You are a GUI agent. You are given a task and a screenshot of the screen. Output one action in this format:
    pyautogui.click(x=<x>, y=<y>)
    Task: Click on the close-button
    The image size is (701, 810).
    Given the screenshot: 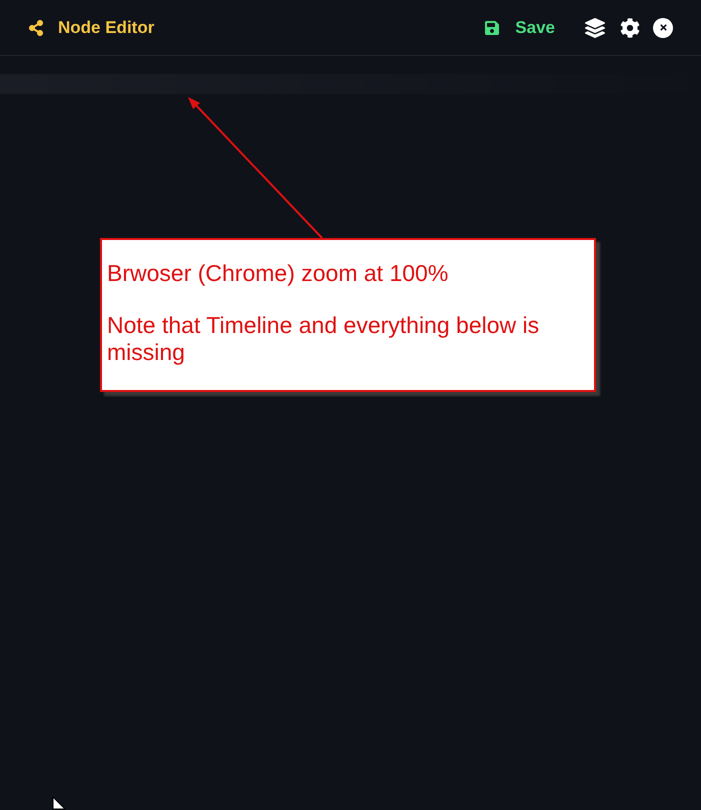 What is the action you would take?
    pyautogui.click(x=663, y=28)
    